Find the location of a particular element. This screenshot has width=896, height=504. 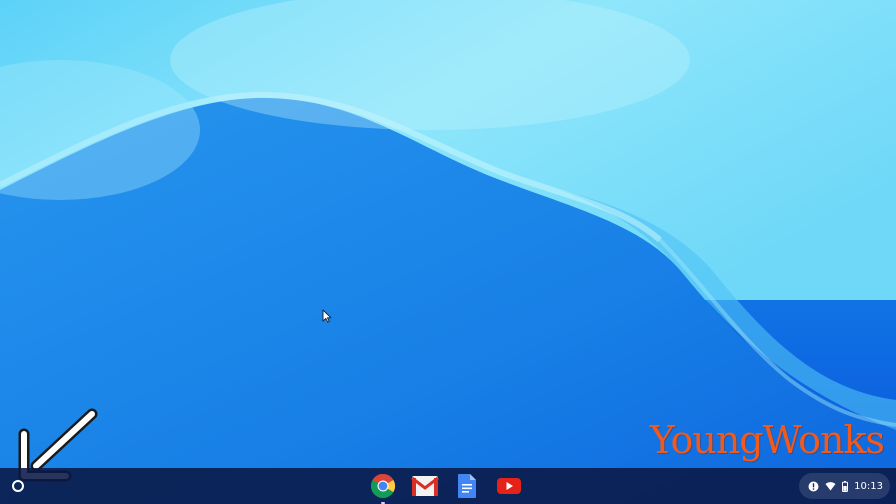

gmail-icon is located at coordinates (425, 486).